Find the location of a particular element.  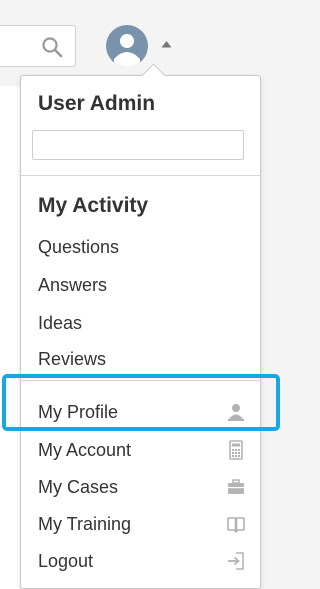

menu-item-label: Ideas is located at coordinates (60, 323).